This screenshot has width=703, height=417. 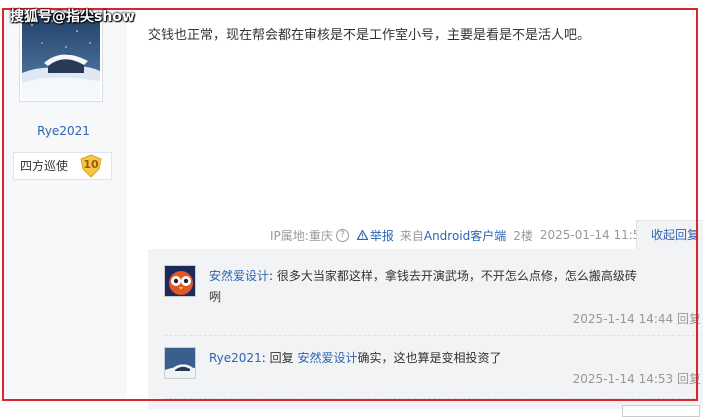 I want to click on watermark: 搜狐号@指尖show, so click(x=72, y=17).